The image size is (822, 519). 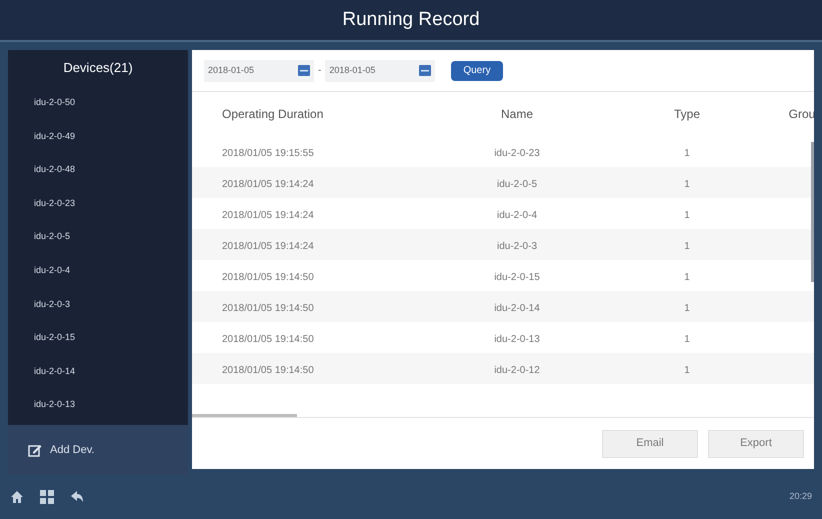 I want to click on add-device-button: Add Dev., so click(x=98, y=450).